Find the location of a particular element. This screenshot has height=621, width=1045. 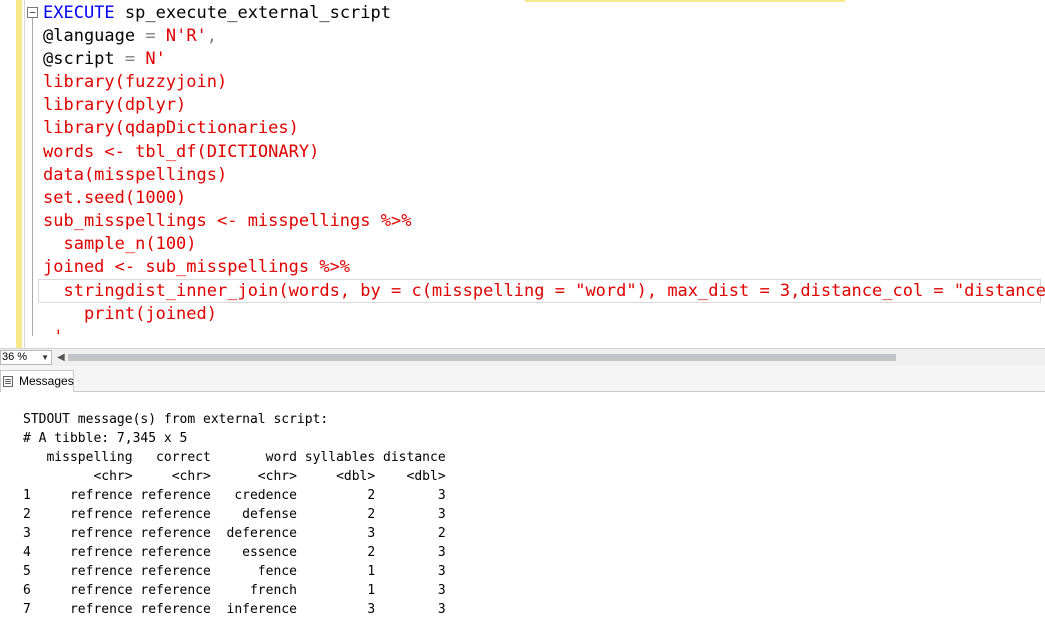

language-param: @language is located at coordinates (89, 36).